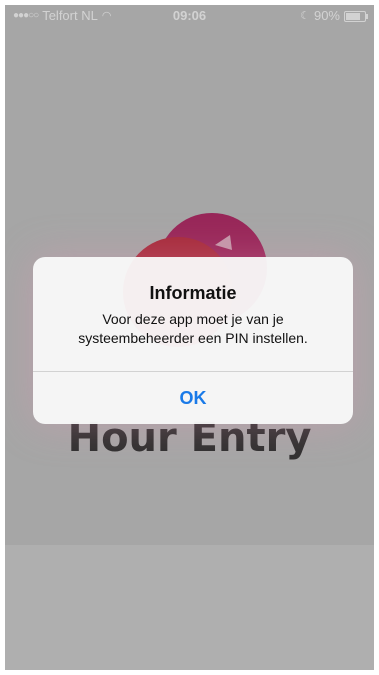 The height and width of the screenshot is (675, 379). What do you see at coordinates (193, 398) in the screenshot?
I see `ok-button: OK` at bounding box center [193, 398].